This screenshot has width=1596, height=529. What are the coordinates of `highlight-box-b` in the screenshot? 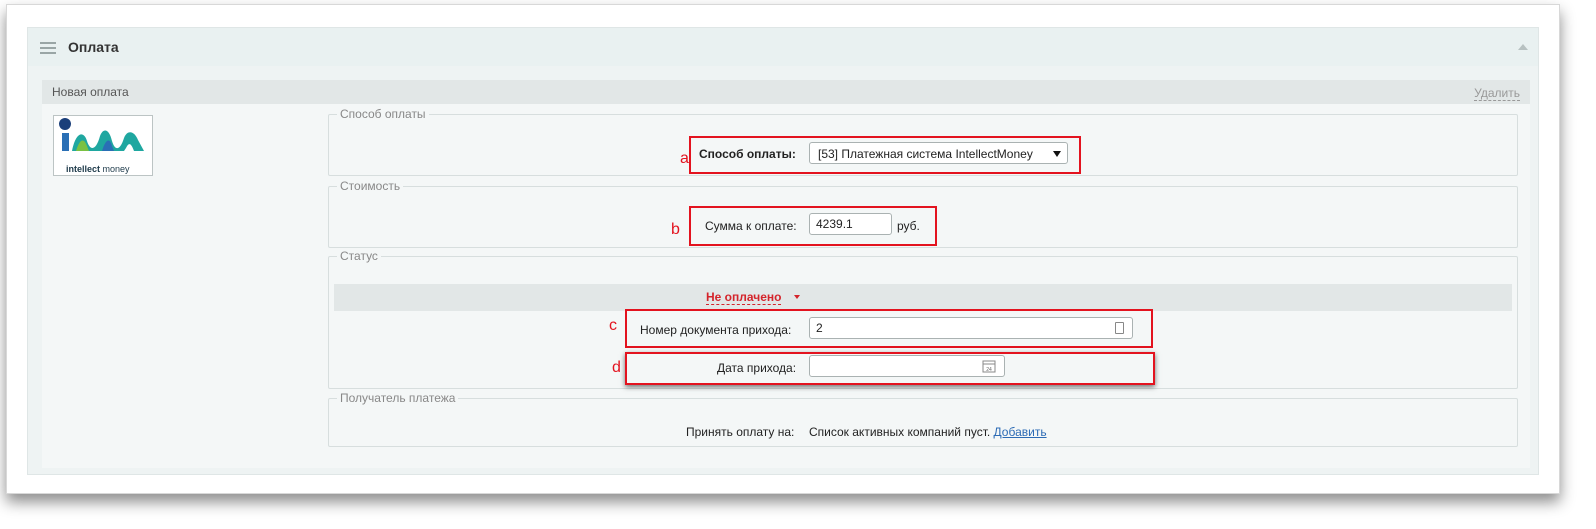 It's located at (813, 226).